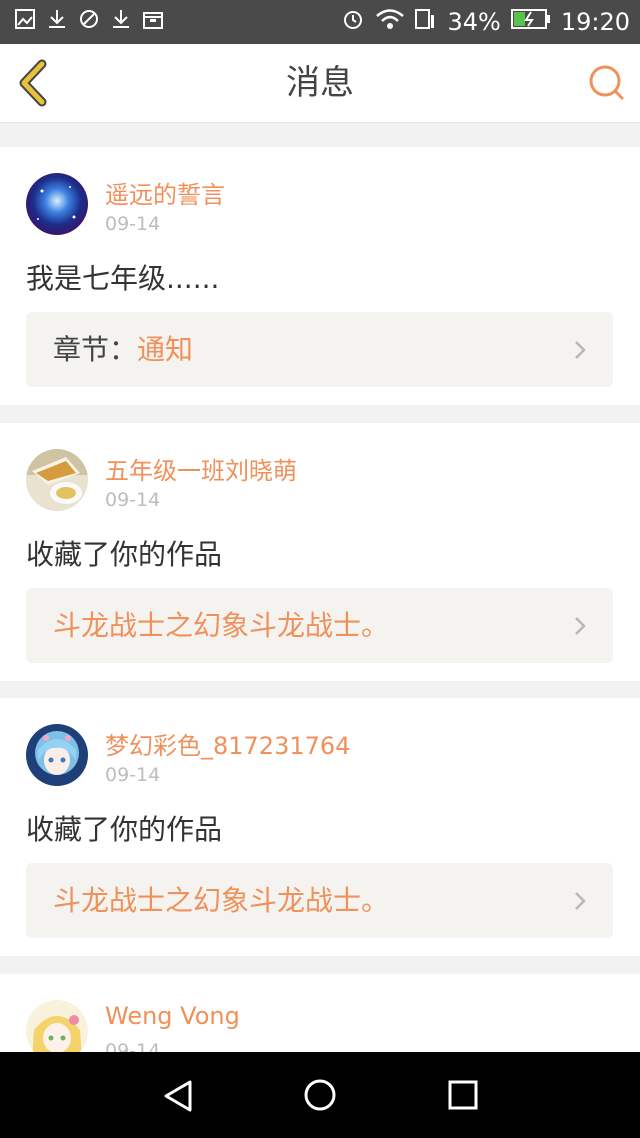  I want to click on username: Weng Vong, so click(172, 1016).